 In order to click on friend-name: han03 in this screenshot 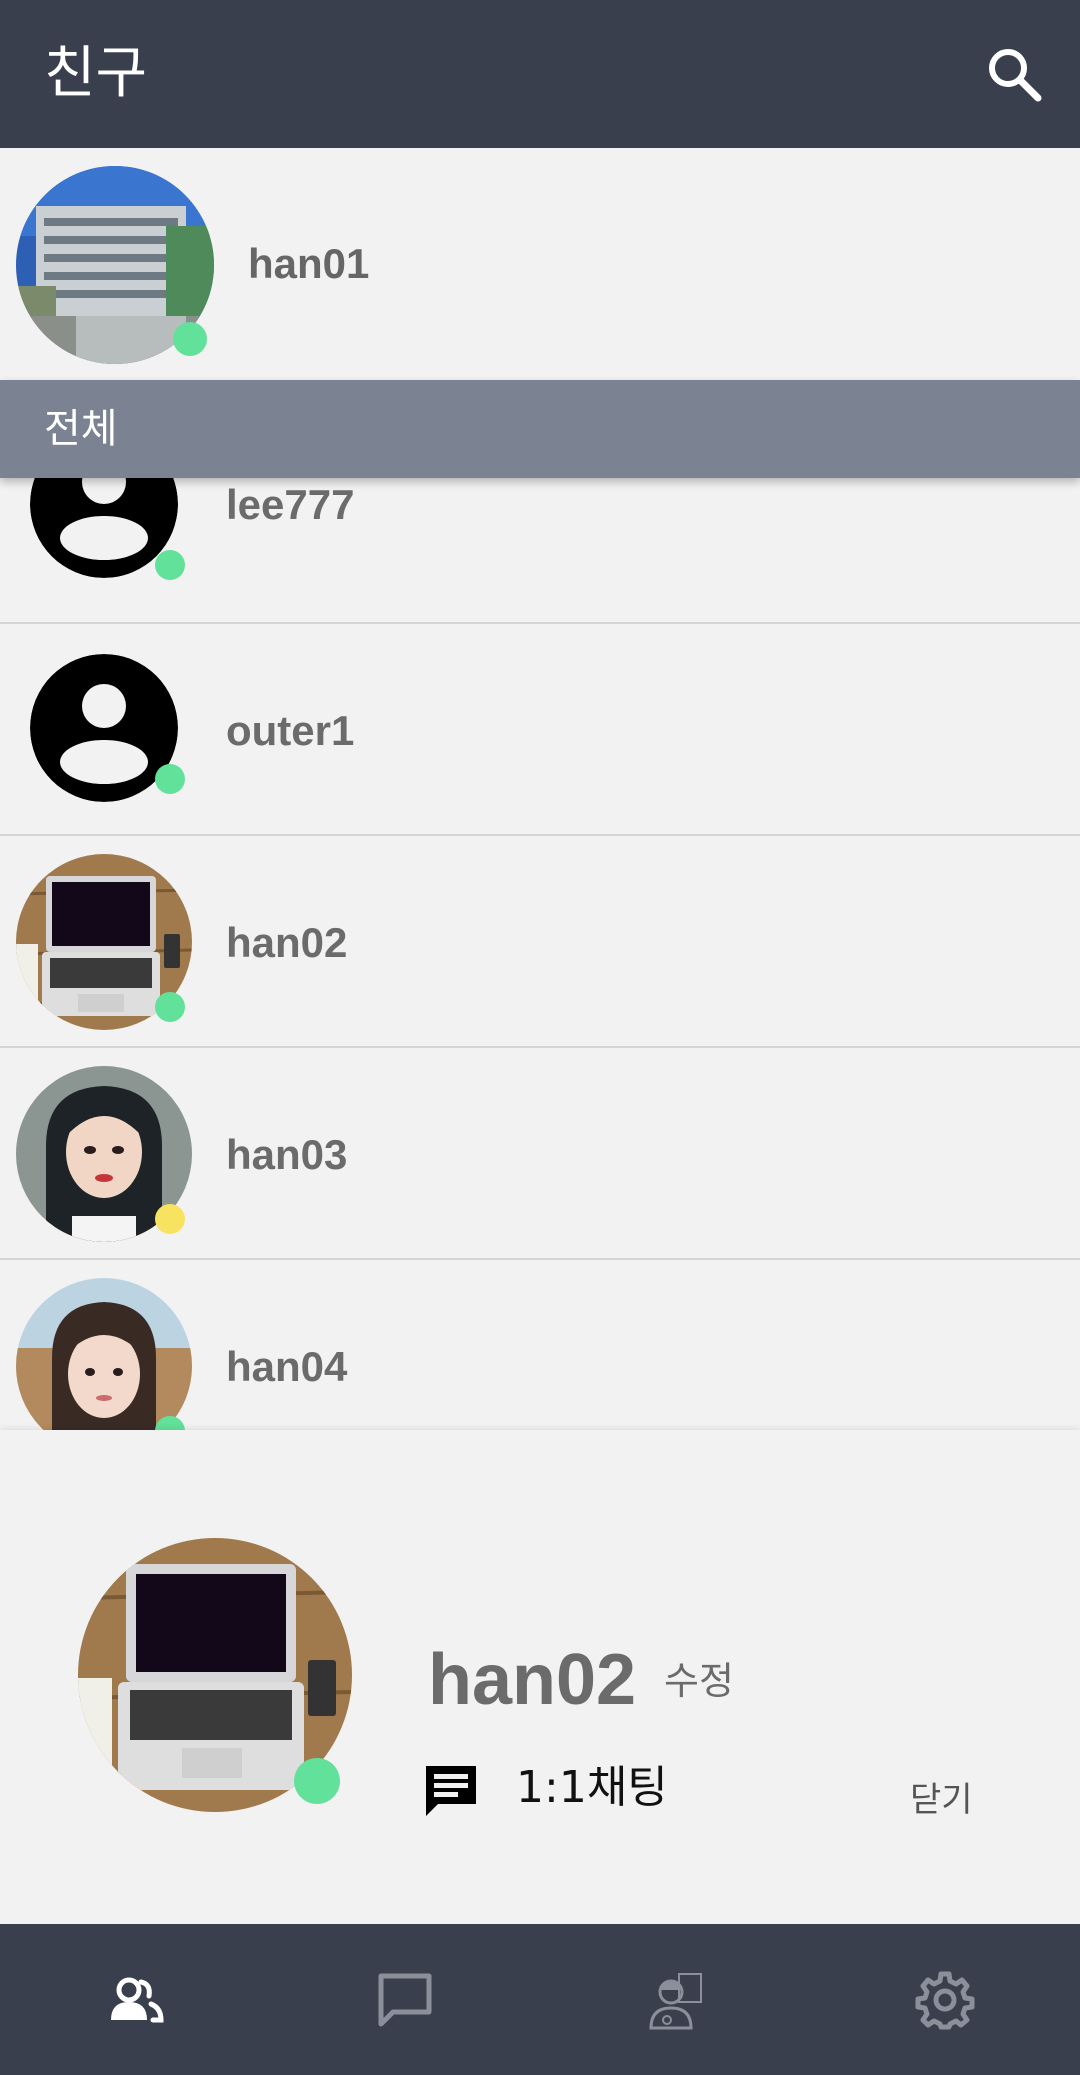, I will do `click(287, 1154)`.